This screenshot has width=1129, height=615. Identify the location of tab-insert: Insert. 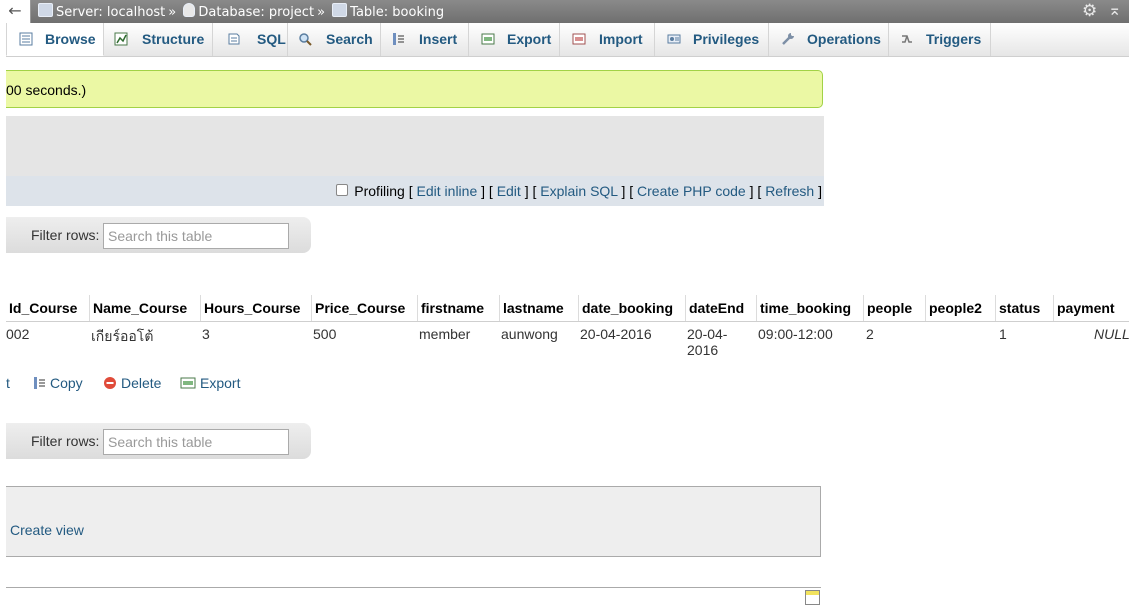
(425, 39).